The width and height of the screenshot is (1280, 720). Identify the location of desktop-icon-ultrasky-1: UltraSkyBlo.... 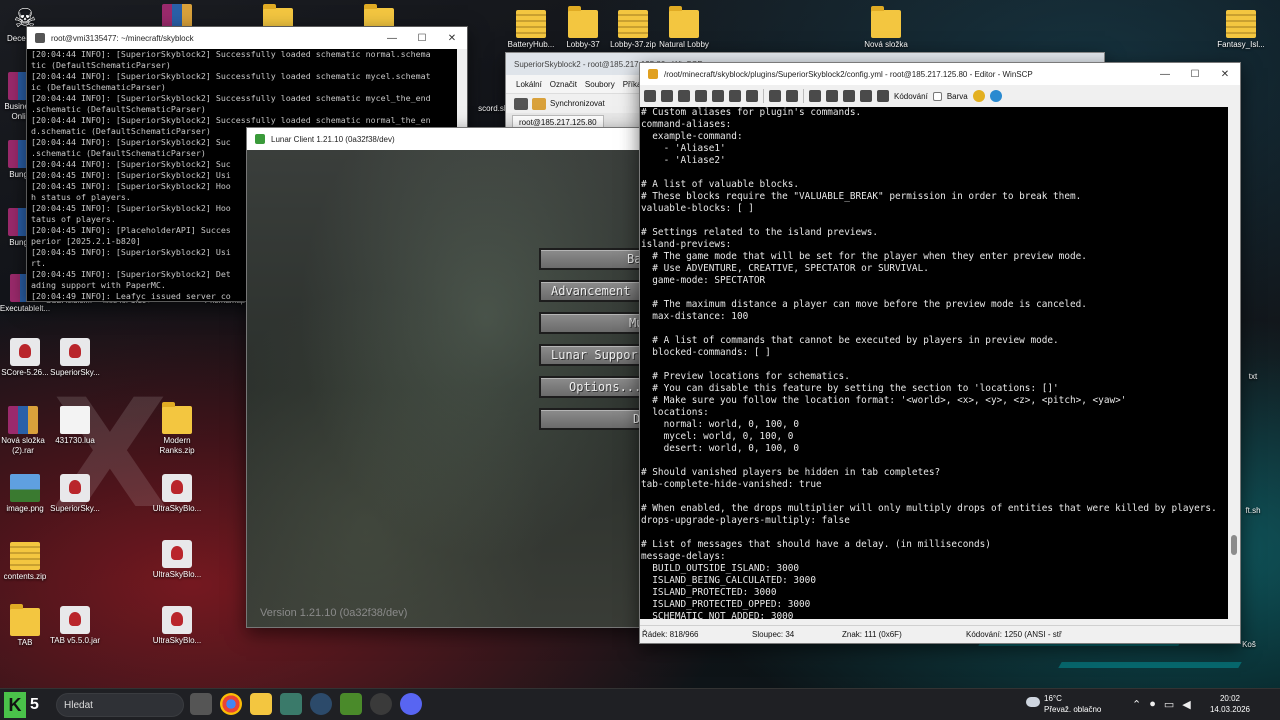
(177, 494).